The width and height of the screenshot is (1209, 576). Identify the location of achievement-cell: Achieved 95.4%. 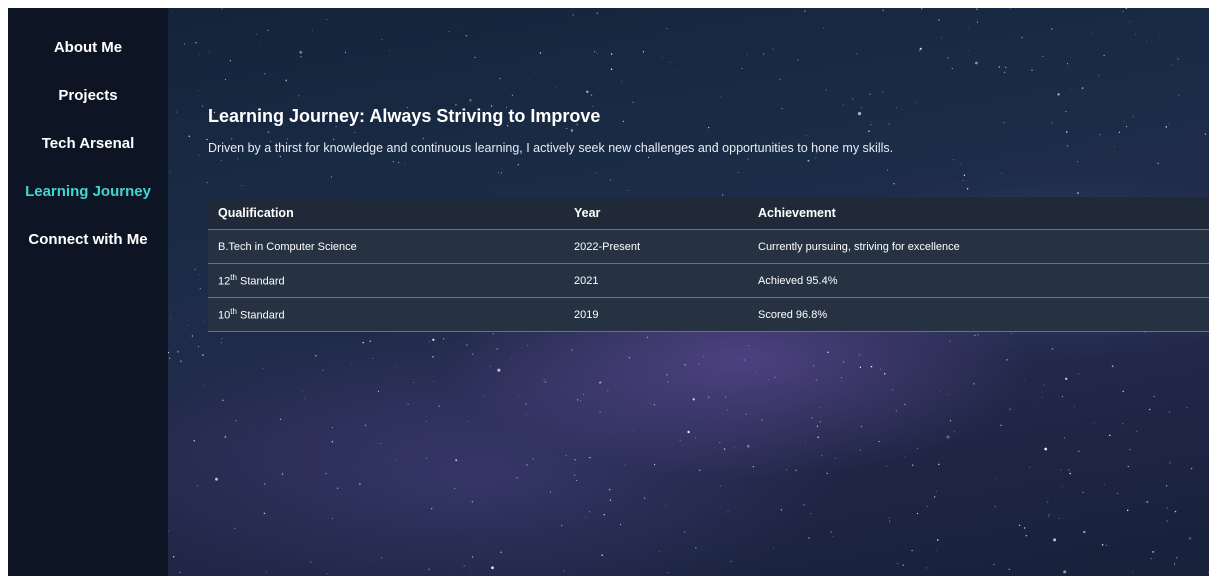
(978, 280).